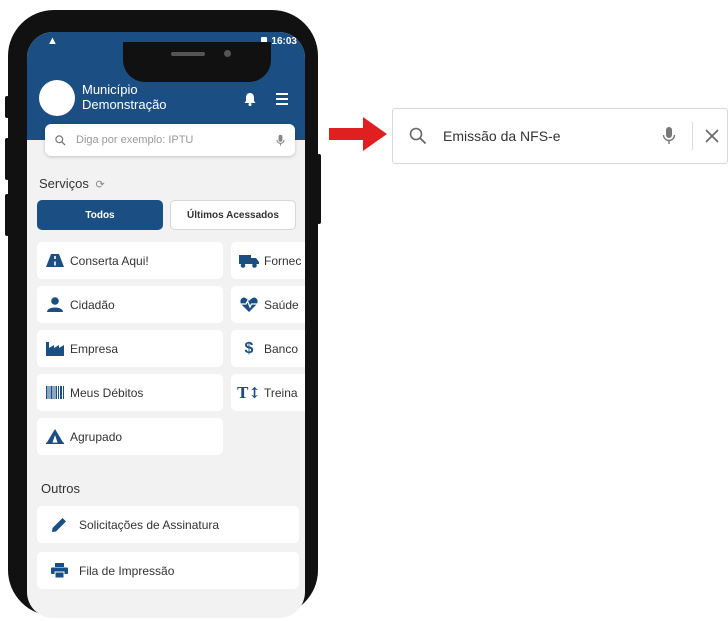 The width and height of the screenshot is (728, 621). I want to click on service-treinamento: T↕ Treina, so click(268, 392).